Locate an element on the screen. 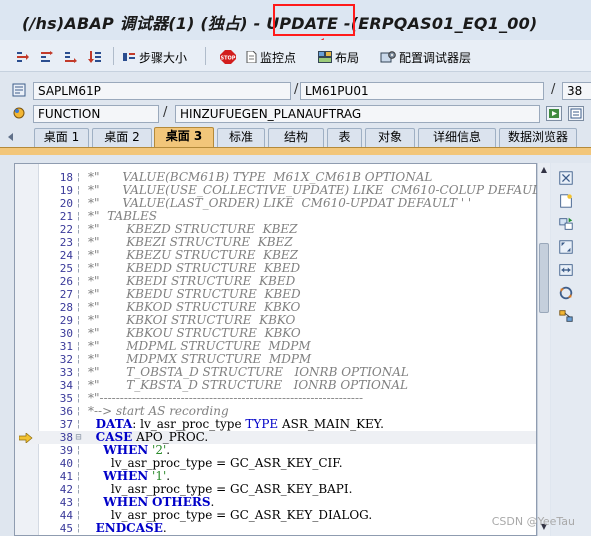 The height and width of the screenshot is (536, 591). program-row: SAPLM61P / LM61PU01 / 38 is located at coordinates (295, 91).